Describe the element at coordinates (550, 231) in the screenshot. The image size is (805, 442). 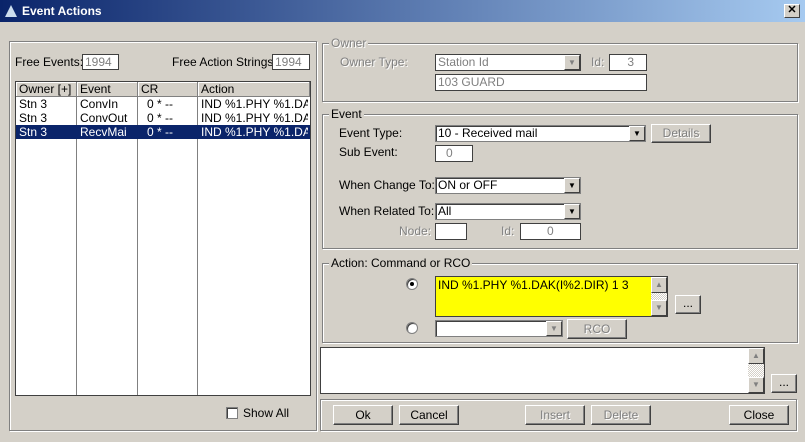
I see `related-id-field: 0` at that location.